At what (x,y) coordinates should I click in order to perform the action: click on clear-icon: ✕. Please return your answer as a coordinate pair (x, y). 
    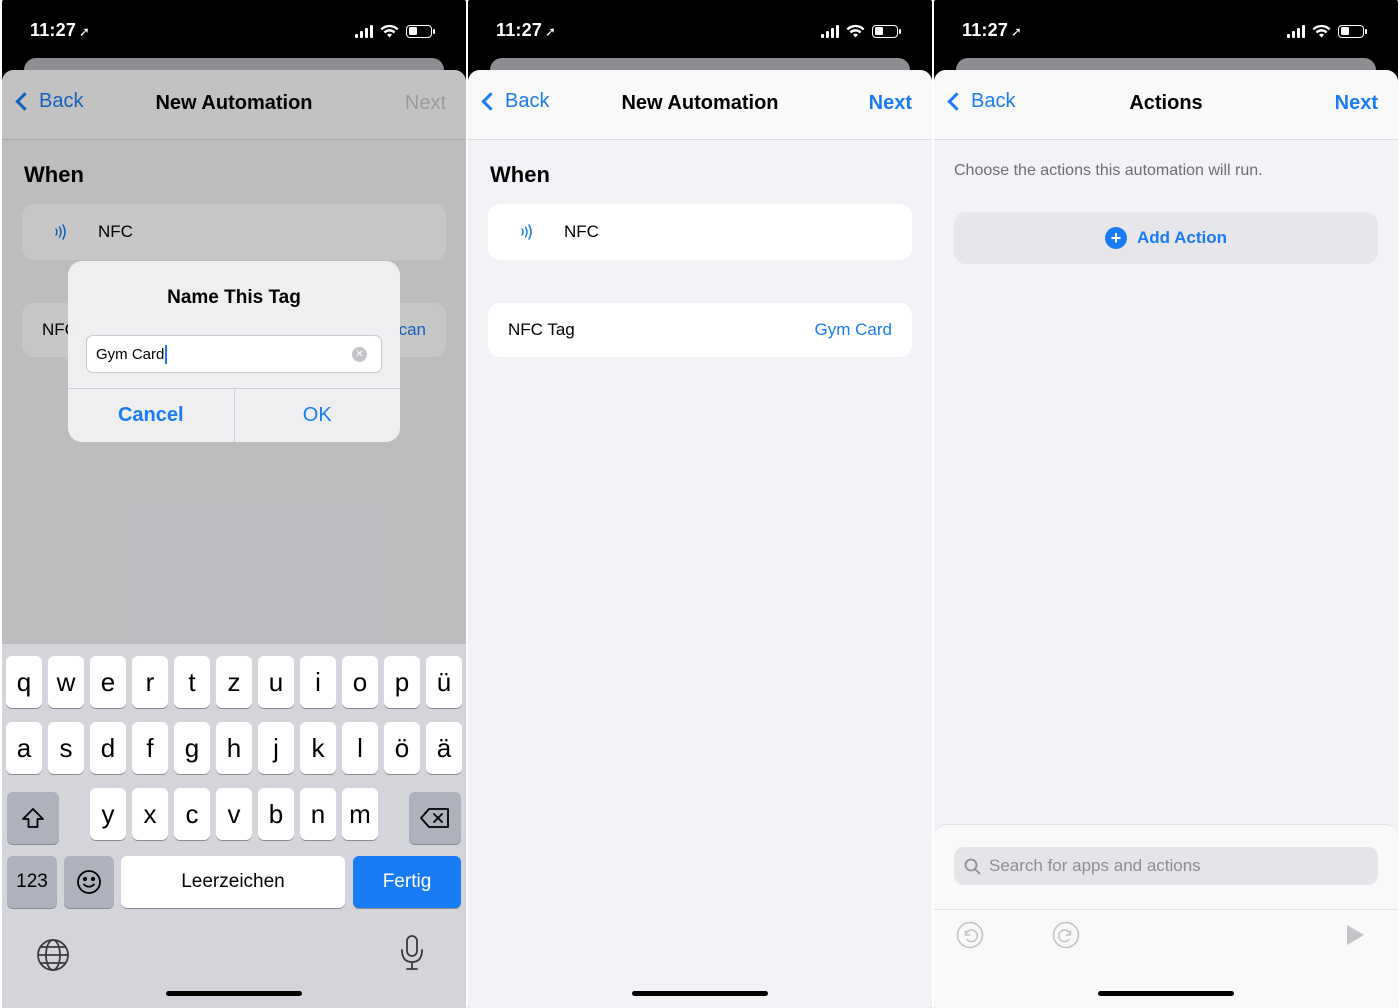
    Looking at the image, I should click on (359, 354).